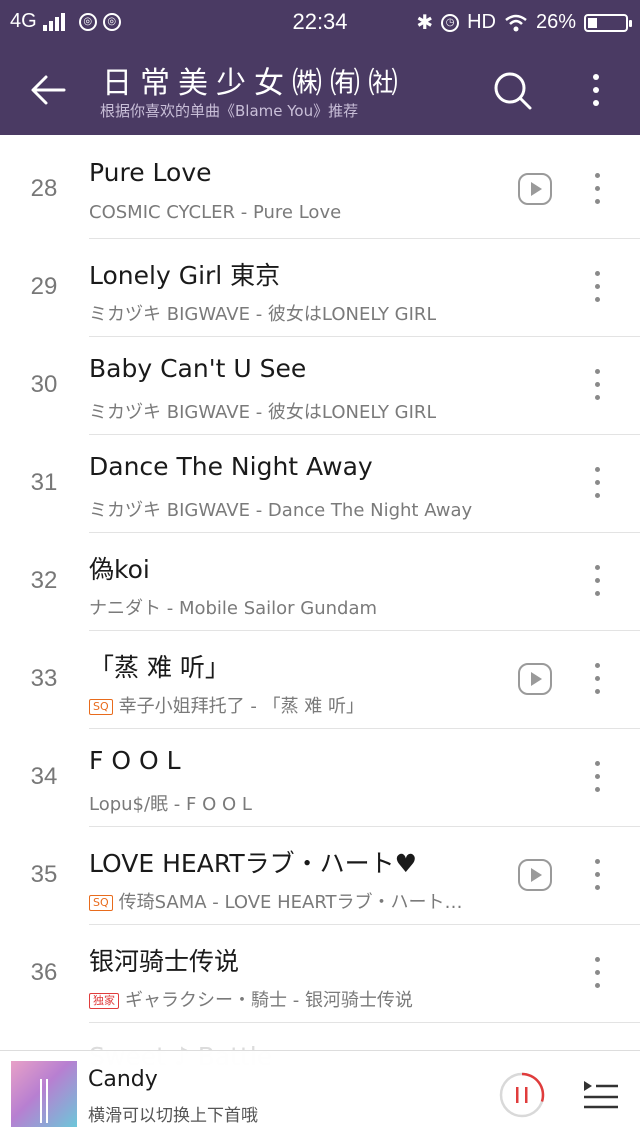 This screenshot has height=1139, width=640. Describe the element at coordinates (229, 111) in the screenshot. I see `page-subtitle: 根据你喜欢的单曲《Blame You》推荐` at that location.